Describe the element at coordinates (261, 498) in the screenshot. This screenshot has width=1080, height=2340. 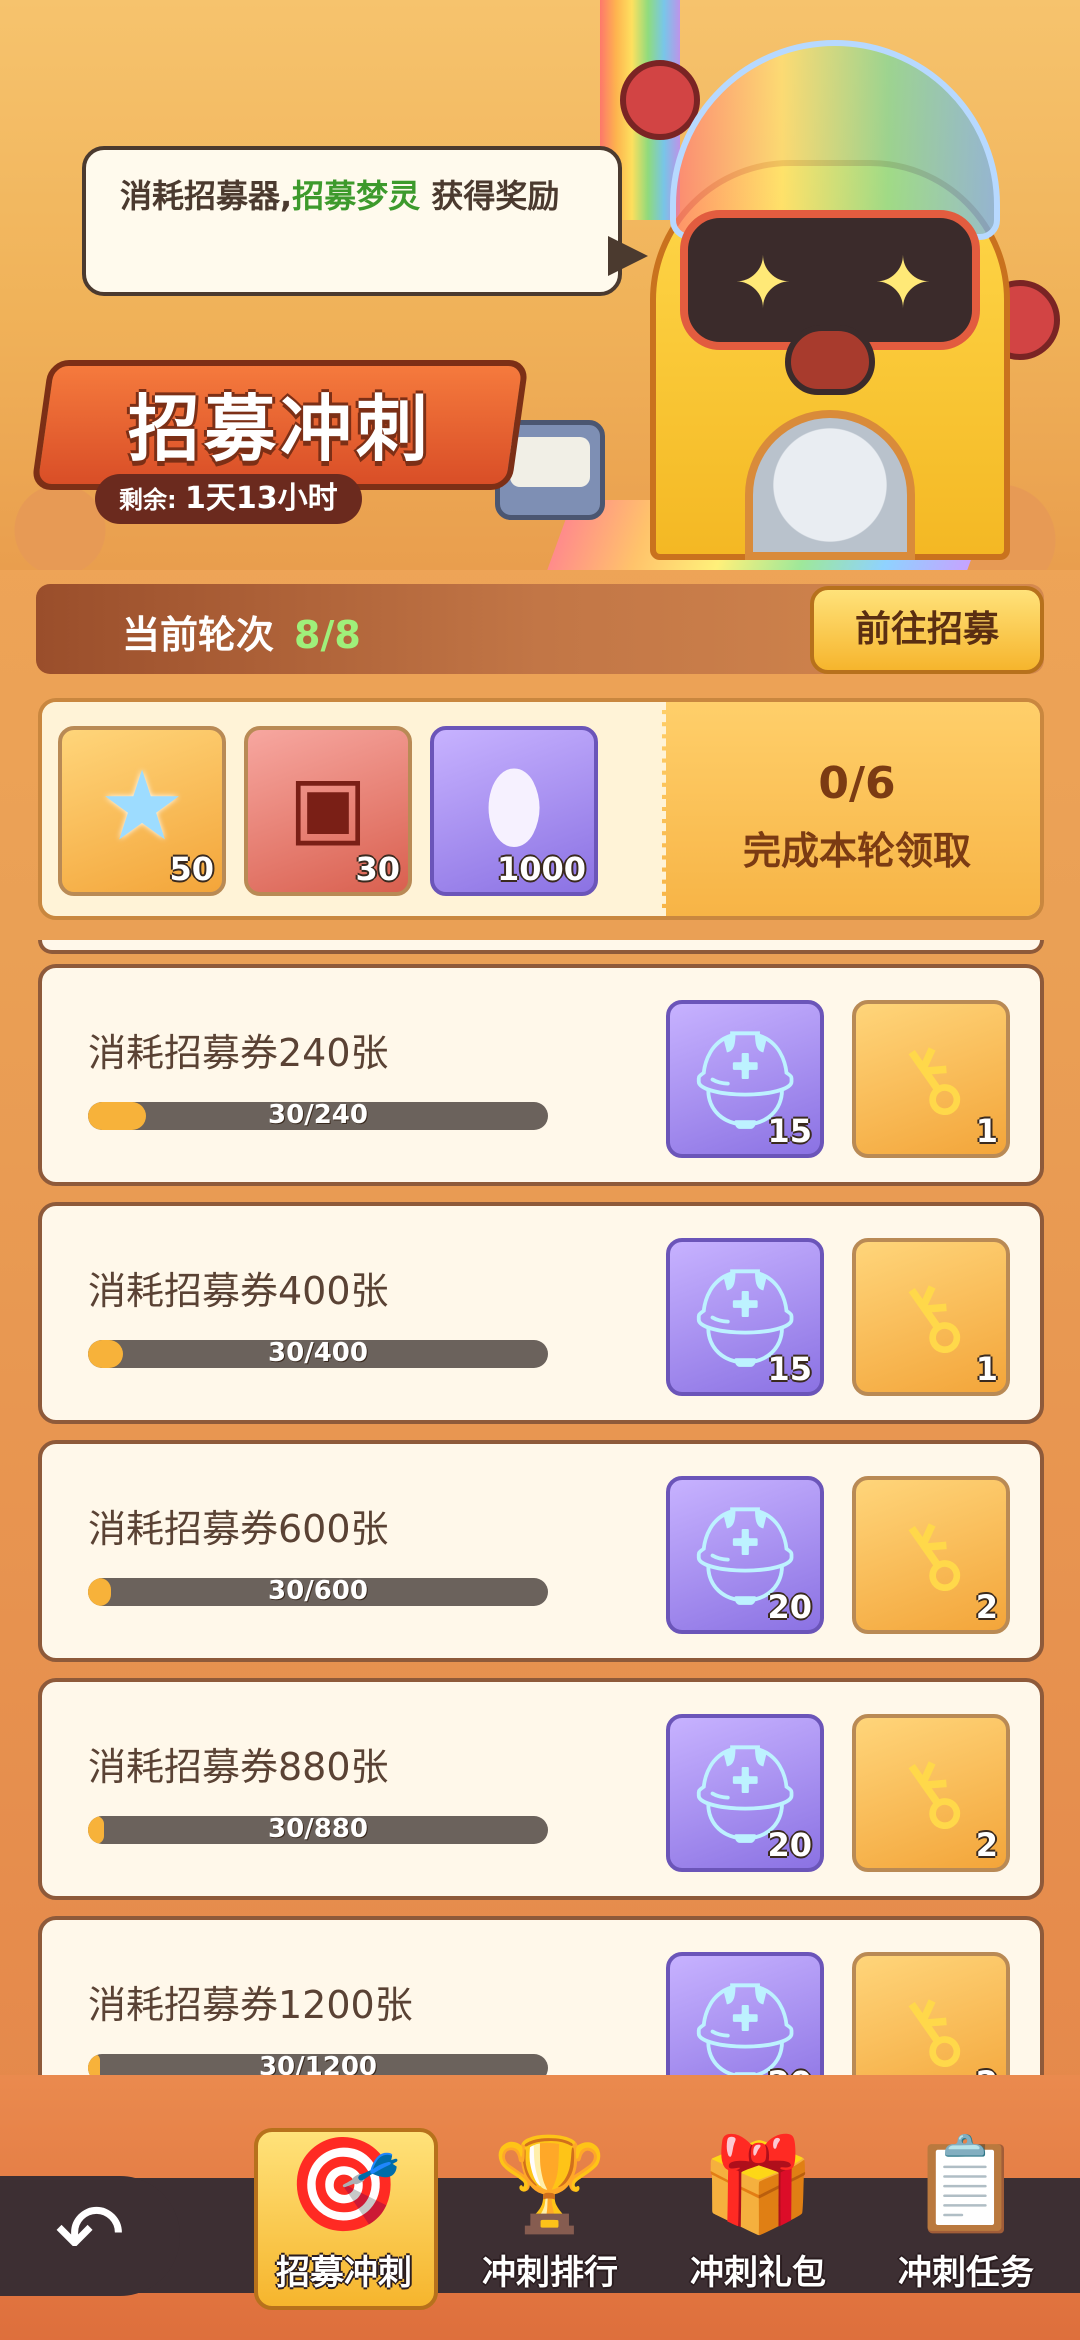
I see `remaining-value: 1天13小时` at that location.